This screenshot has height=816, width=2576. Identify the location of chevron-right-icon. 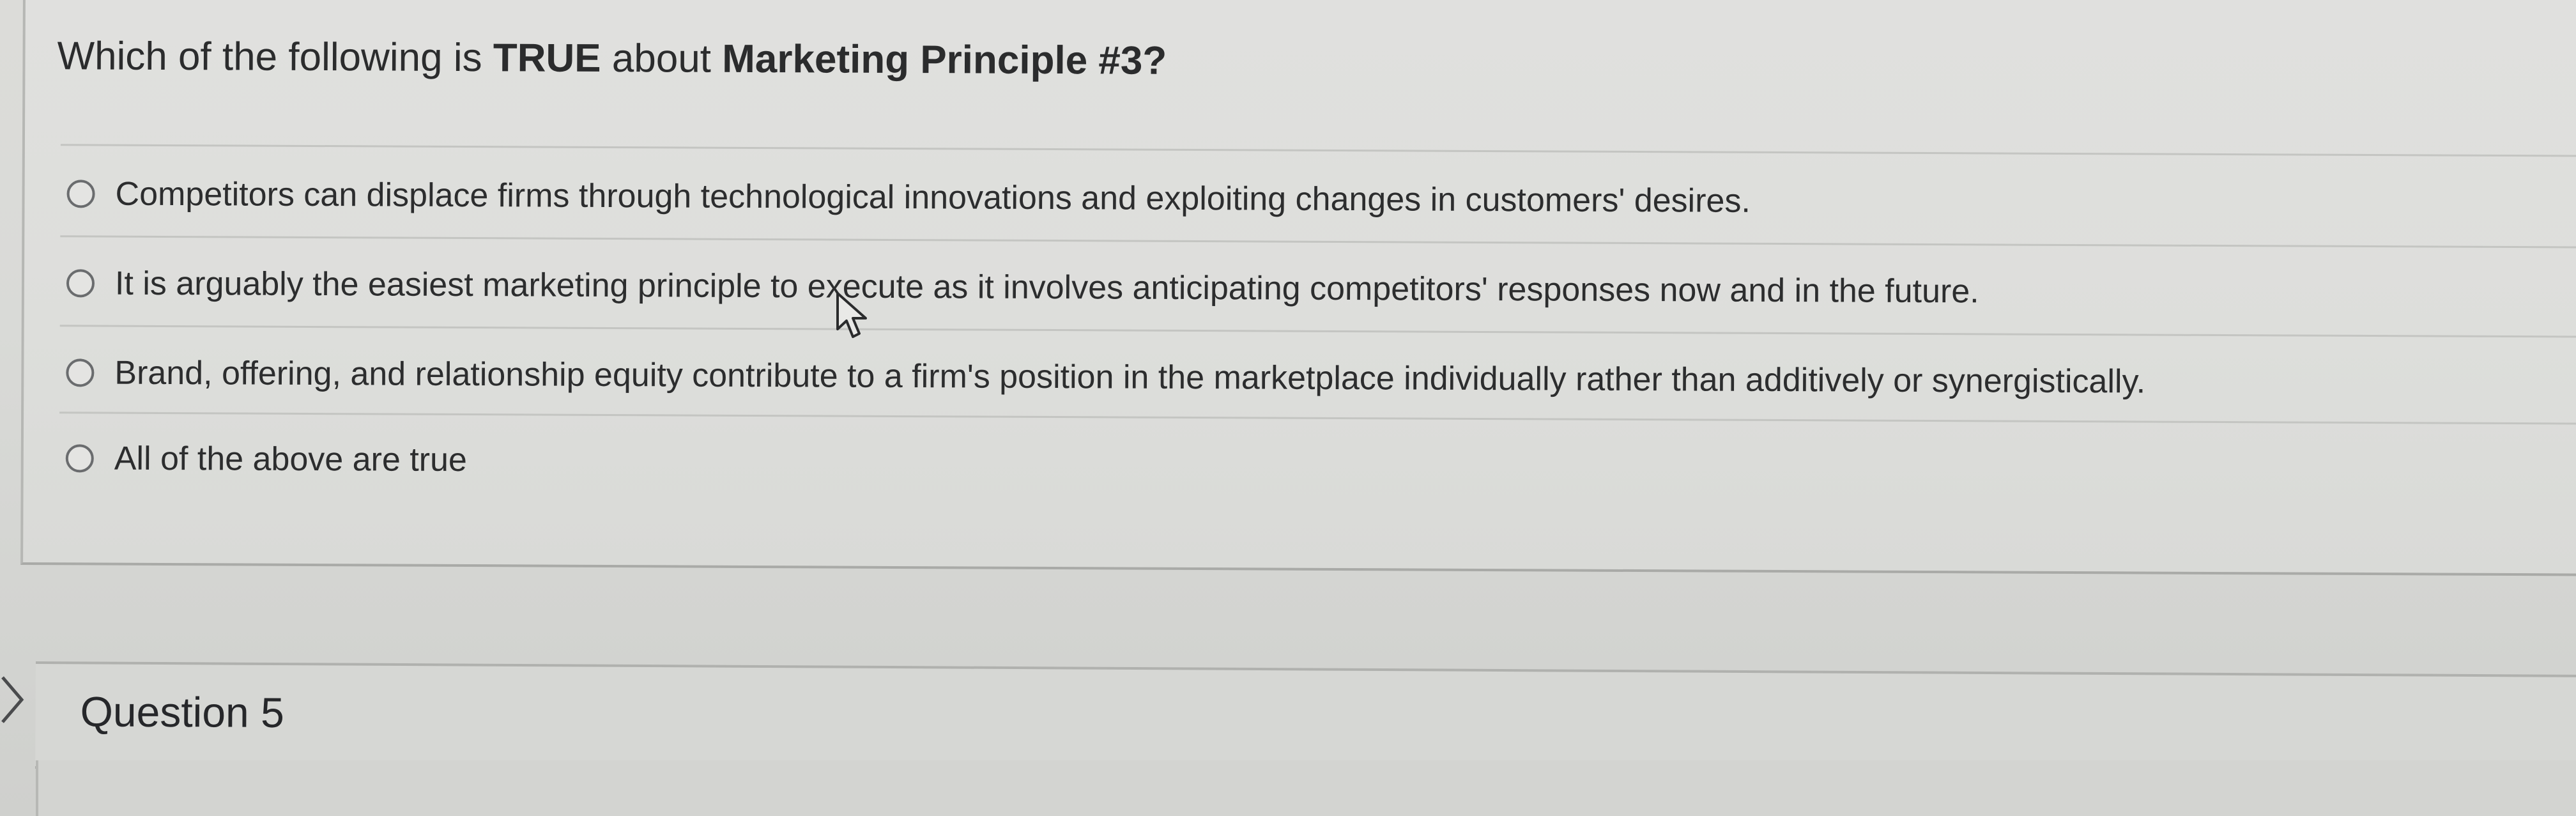
(17, 700).